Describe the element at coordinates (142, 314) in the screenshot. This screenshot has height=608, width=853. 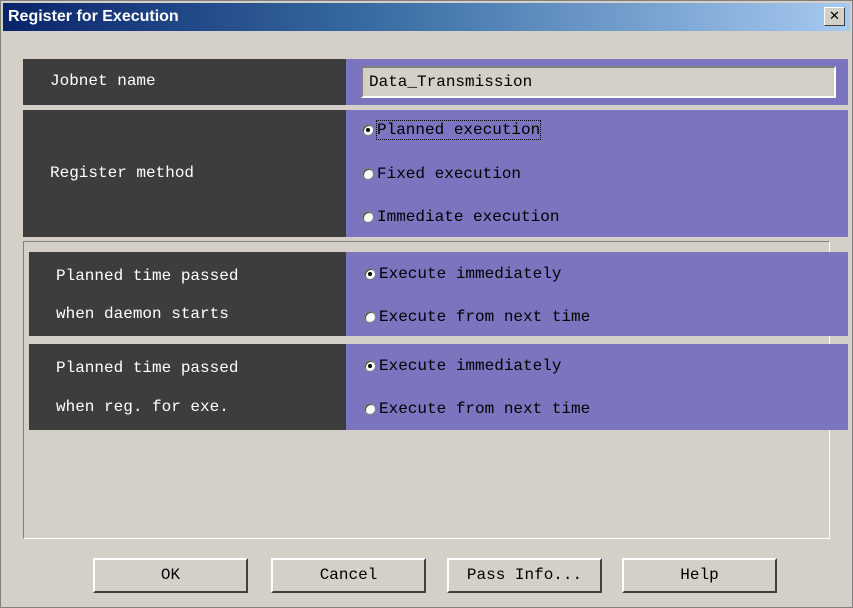
I see `daemon-start-label-line2: when daemon starts` at that location.